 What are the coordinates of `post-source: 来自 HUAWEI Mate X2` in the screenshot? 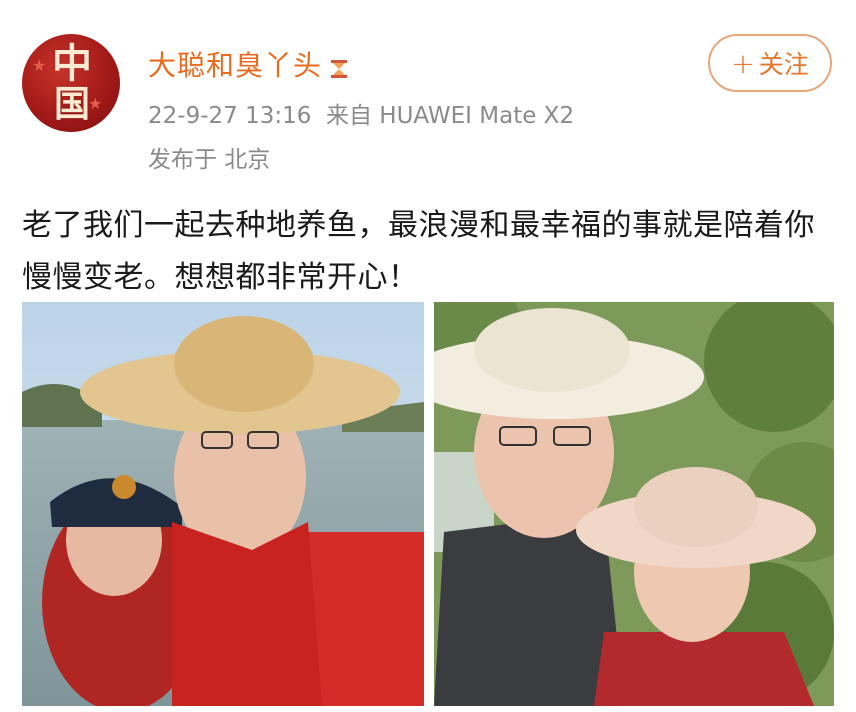 It's located at (450, 116).